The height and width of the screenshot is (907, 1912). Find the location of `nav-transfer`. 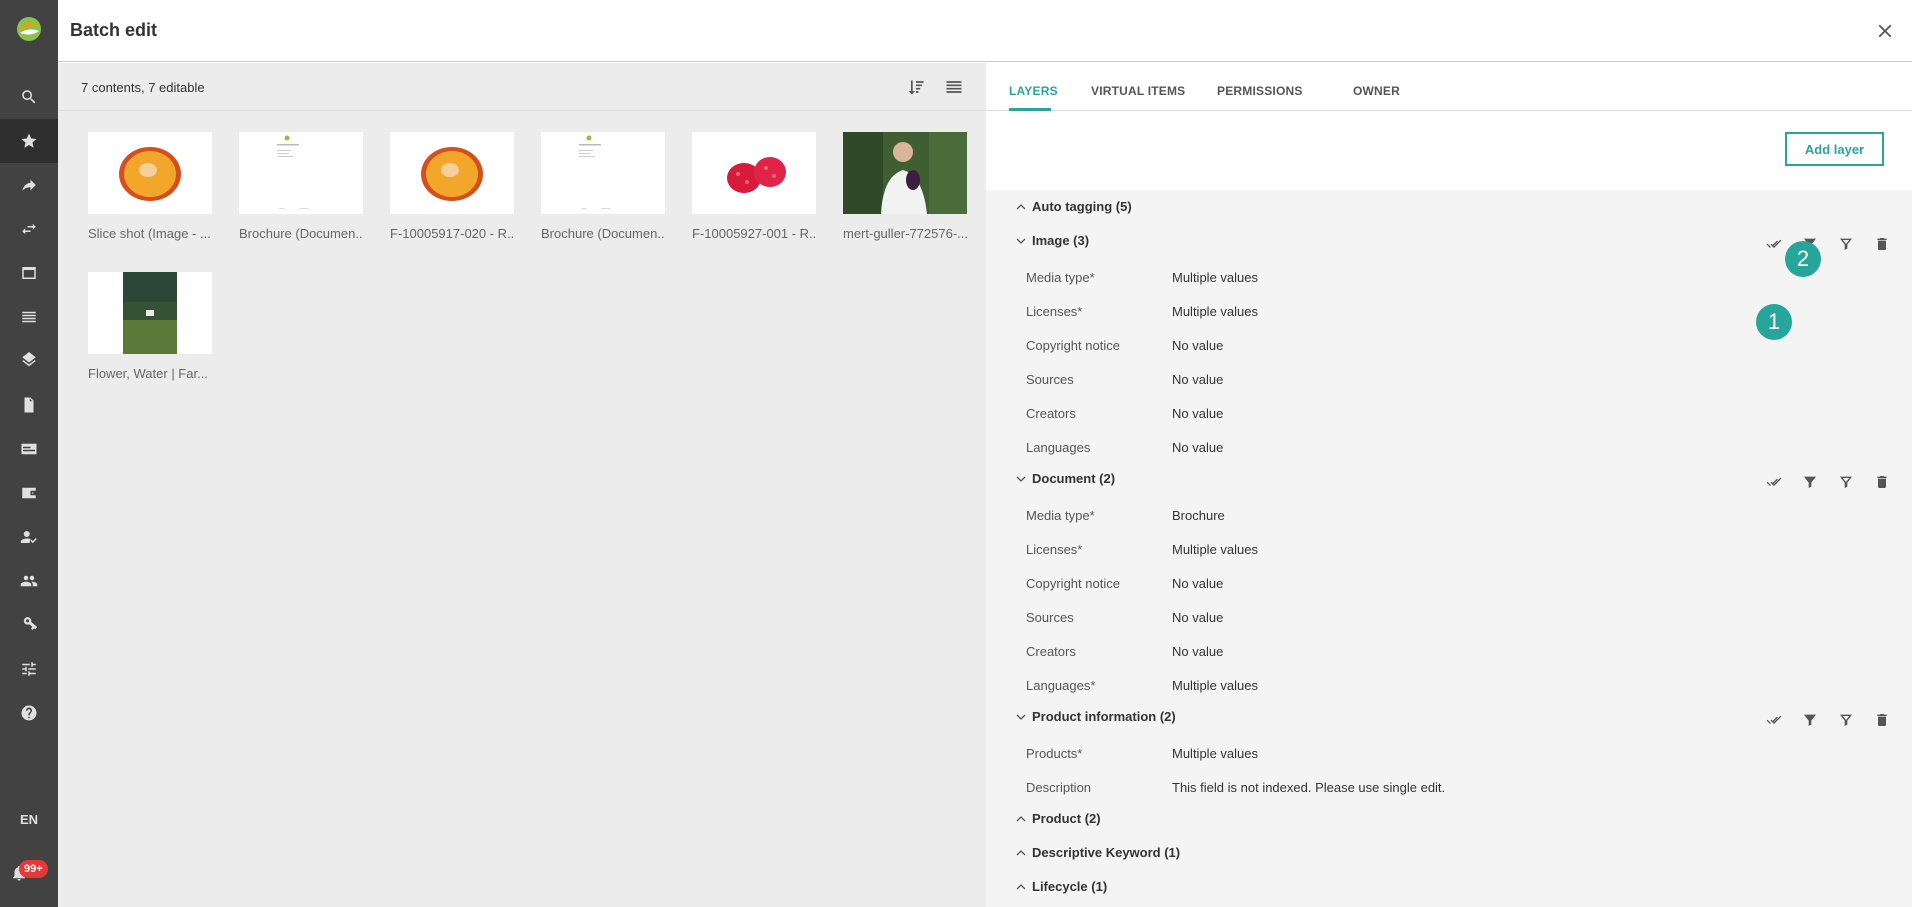

nav-transfer is located at coordinates (29, 229).